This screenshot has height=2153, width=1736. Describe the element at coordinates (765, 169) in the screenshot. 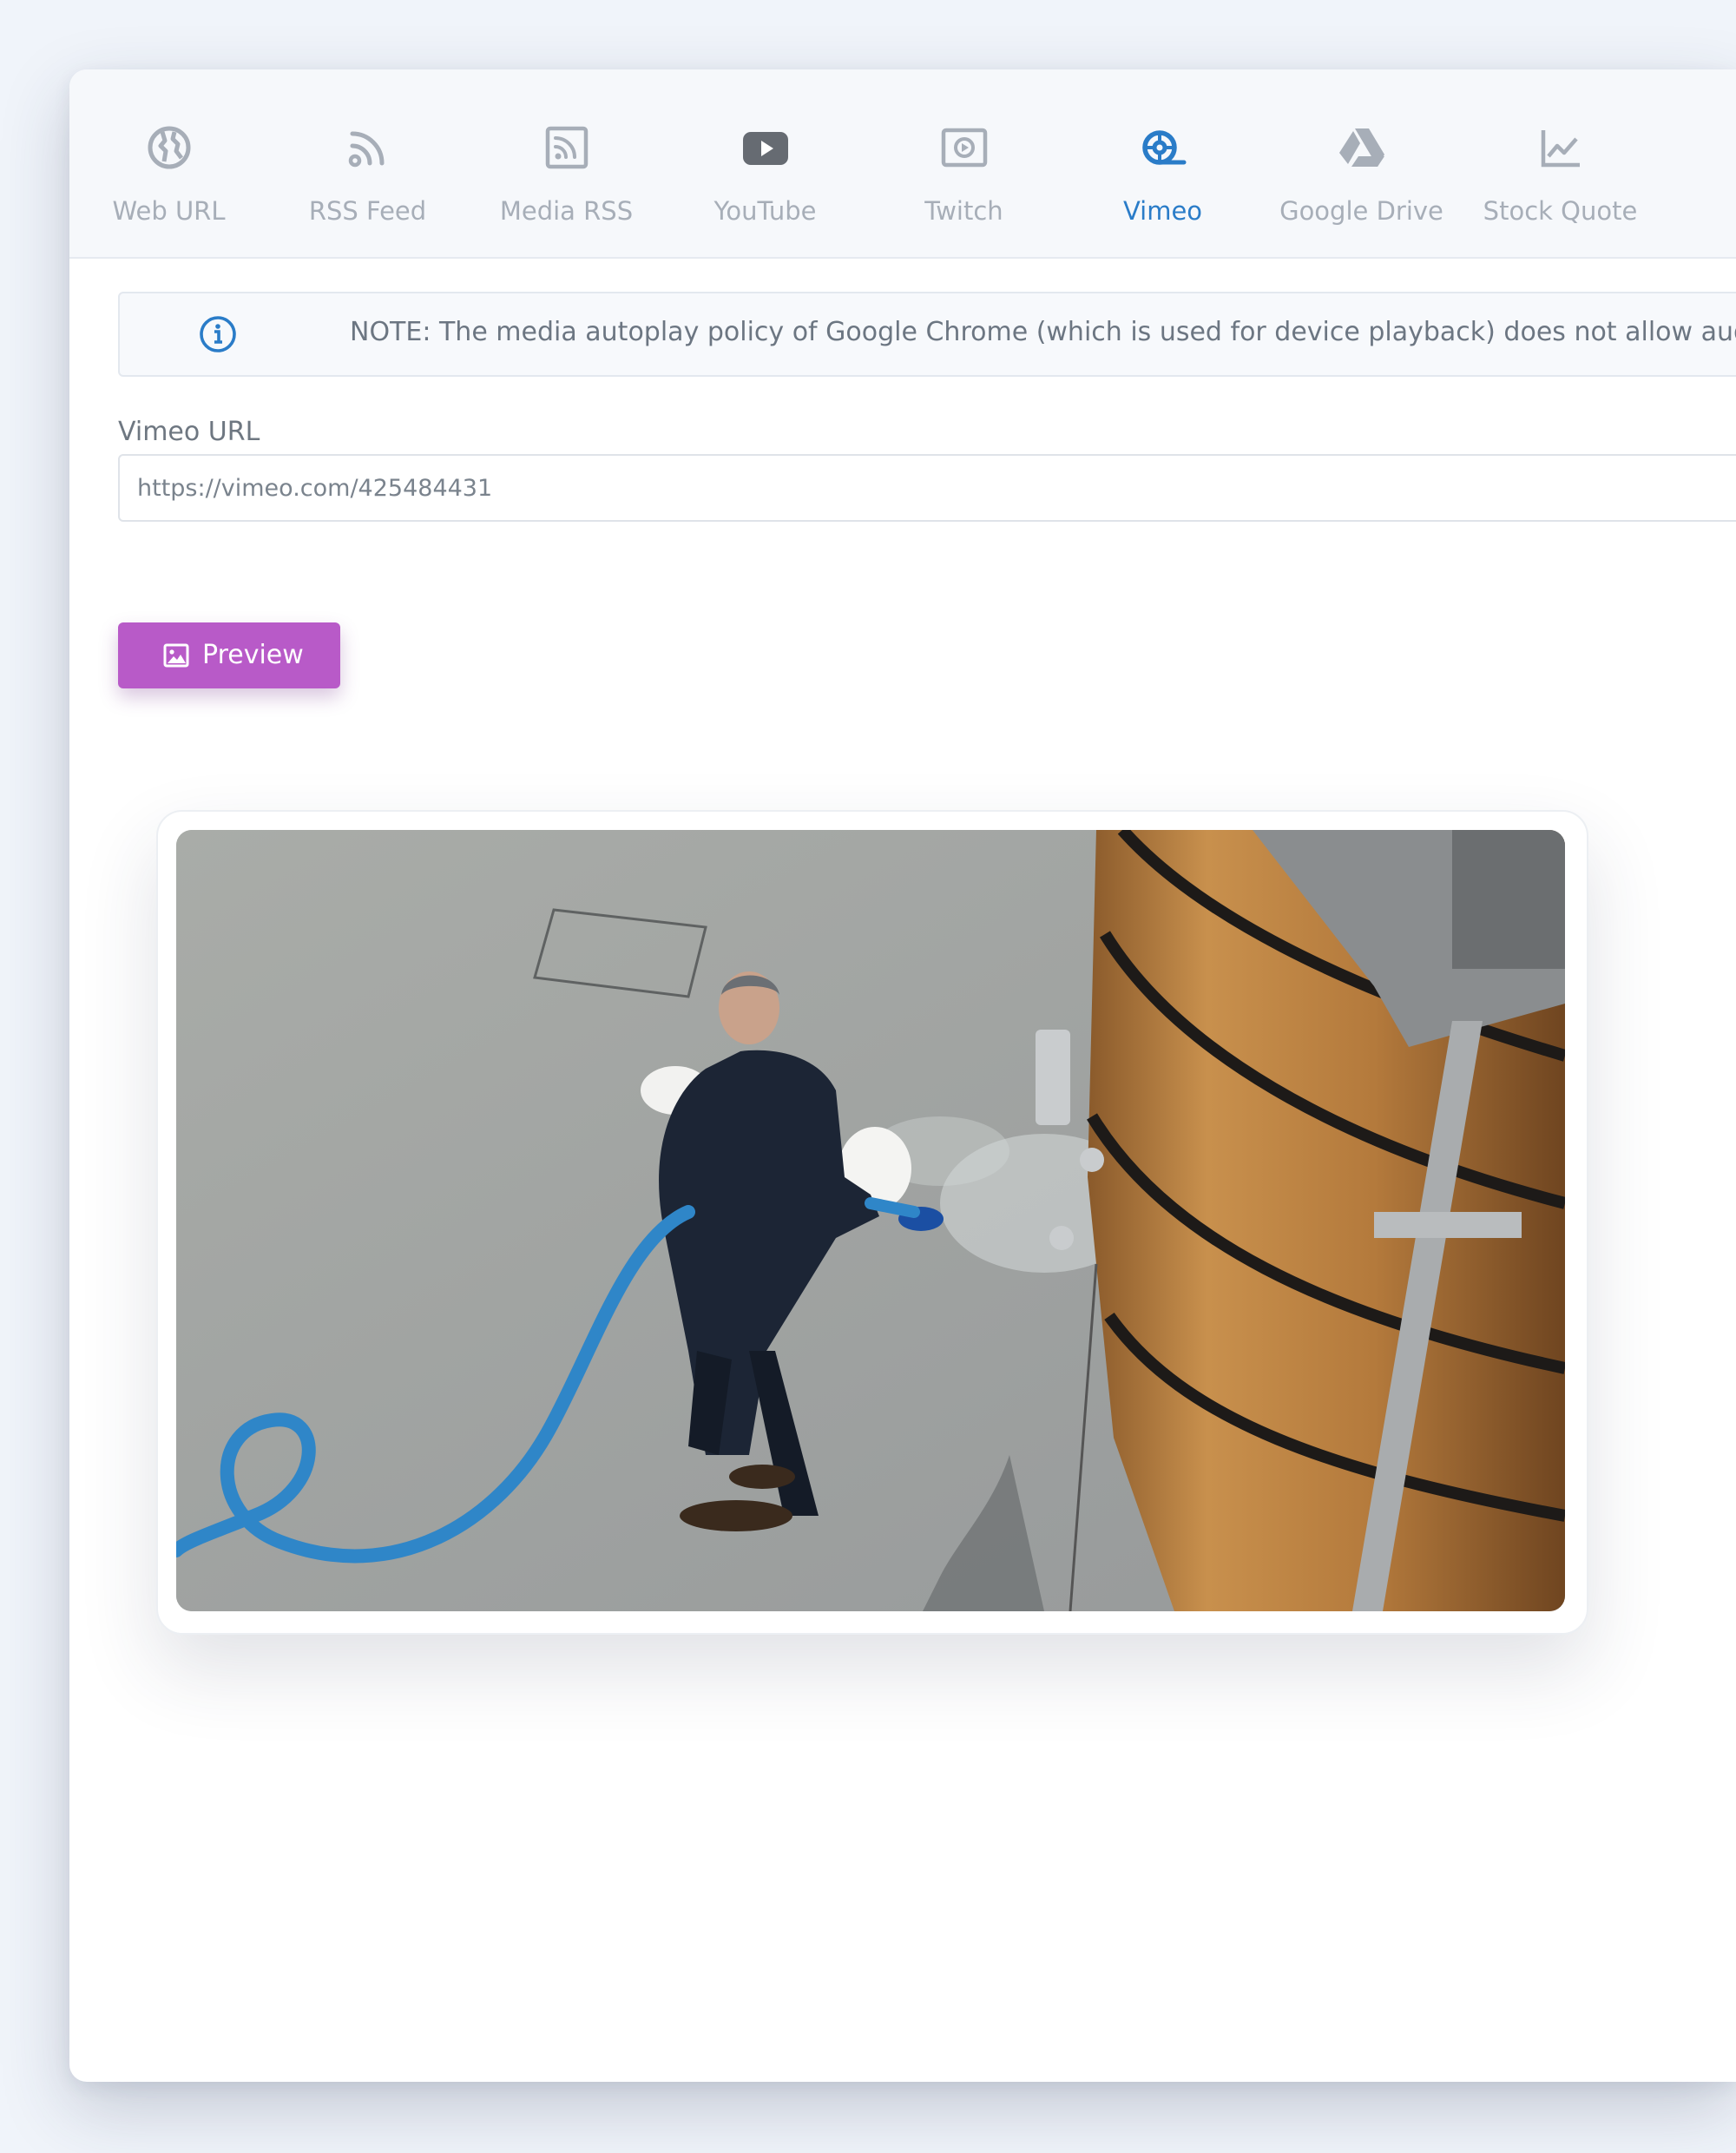

I see `tab-youtube: YouTube` at that location.